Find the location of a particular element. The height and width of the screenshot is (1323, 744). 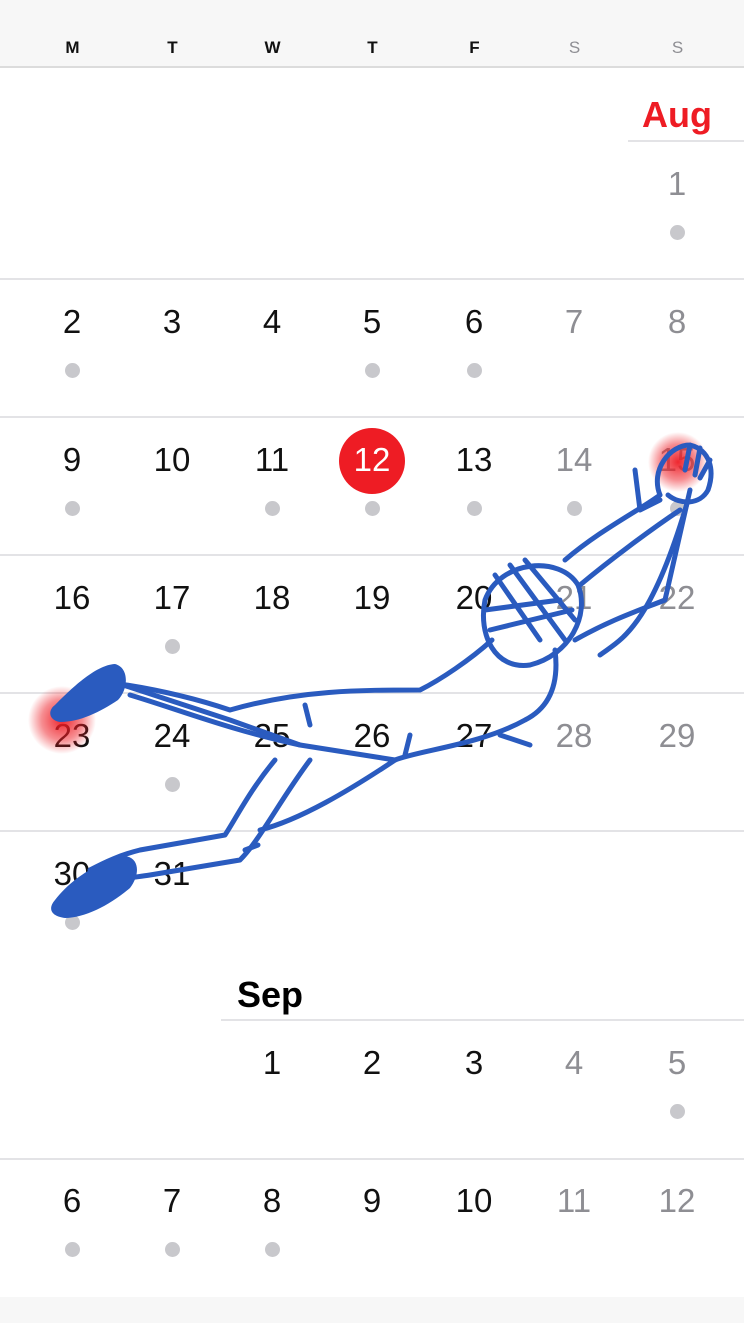

day-cell: 12 is located at coordinates (372, 460).